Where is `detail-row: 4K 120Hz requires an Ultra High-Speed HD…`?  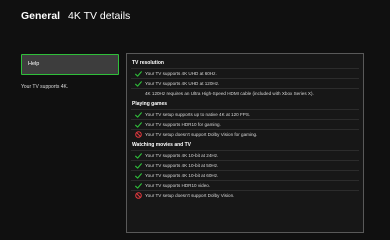
detail-row: 4K 120Hz requires an Ultra High-Speed HD… is located at coordinates (245, 93).